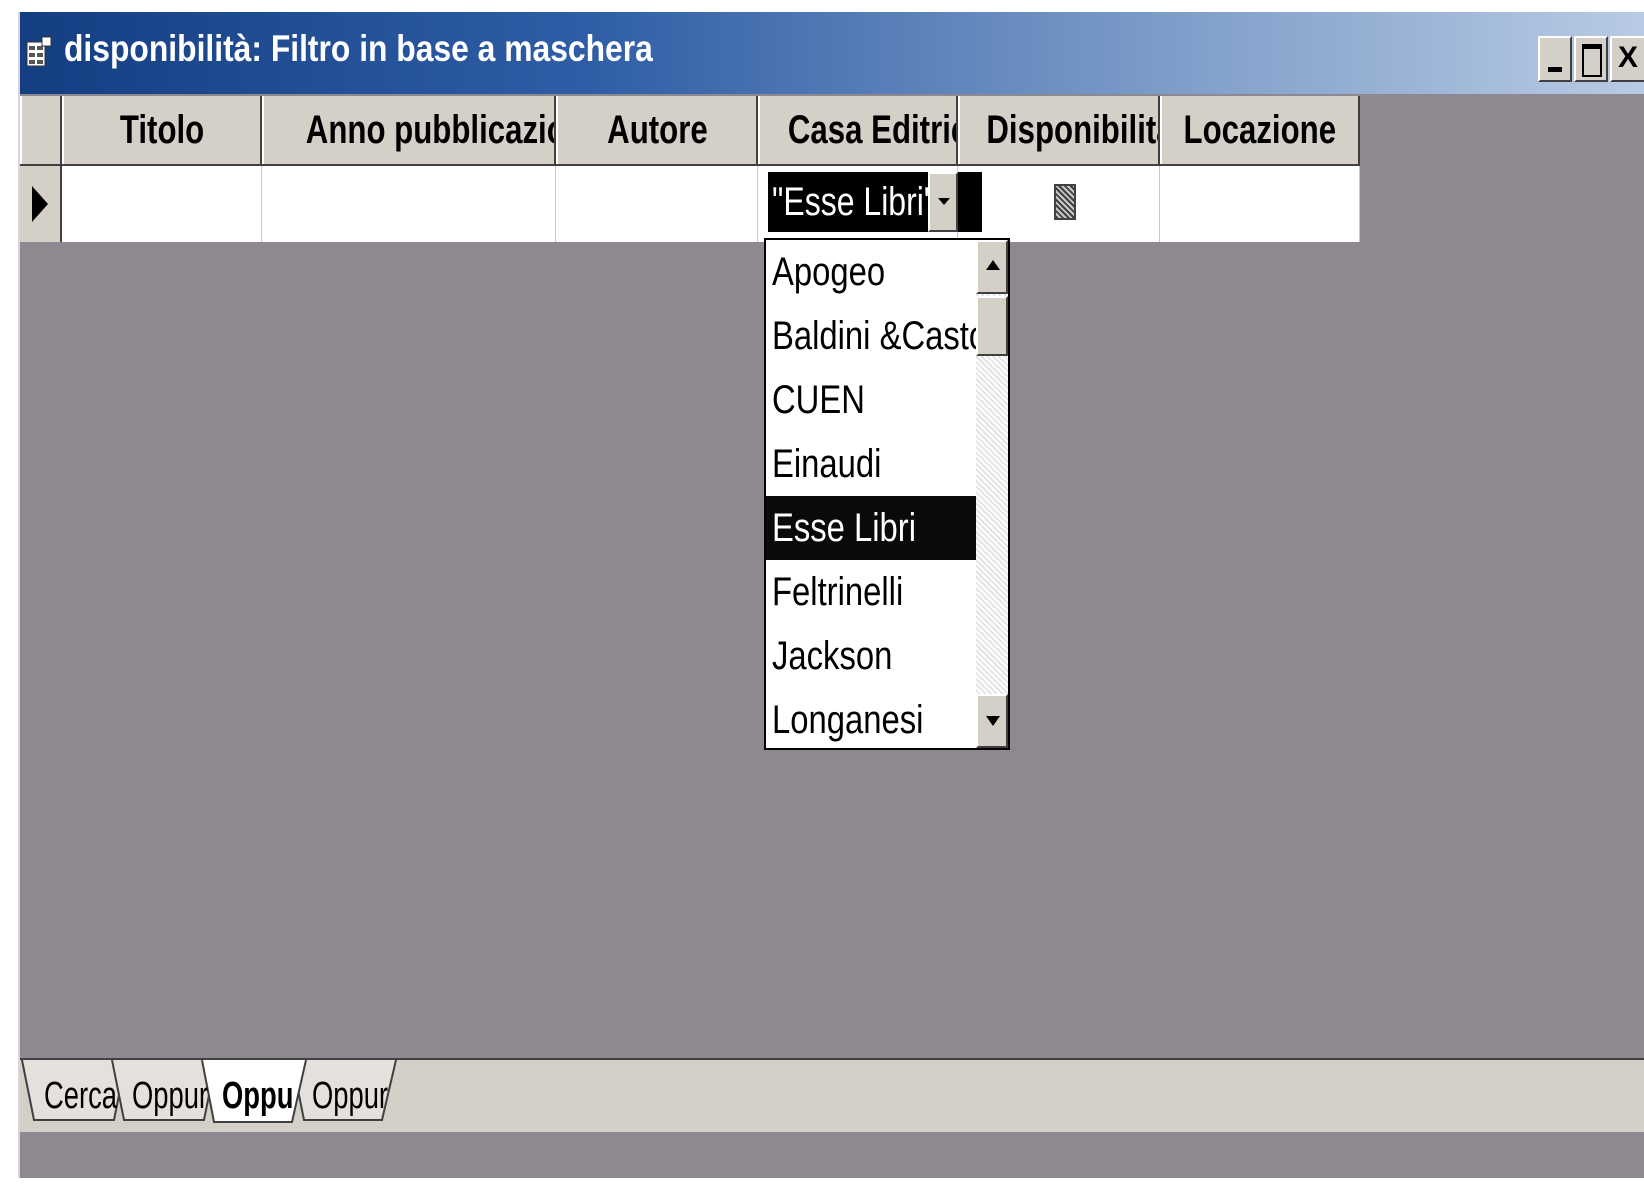 The height and width of the screenshot is (1188, 1644). What do you see at coordinates (871, 464) in the screenshot?
I see `dropdown-option: Einaudi` at bounding box center [871, 464].